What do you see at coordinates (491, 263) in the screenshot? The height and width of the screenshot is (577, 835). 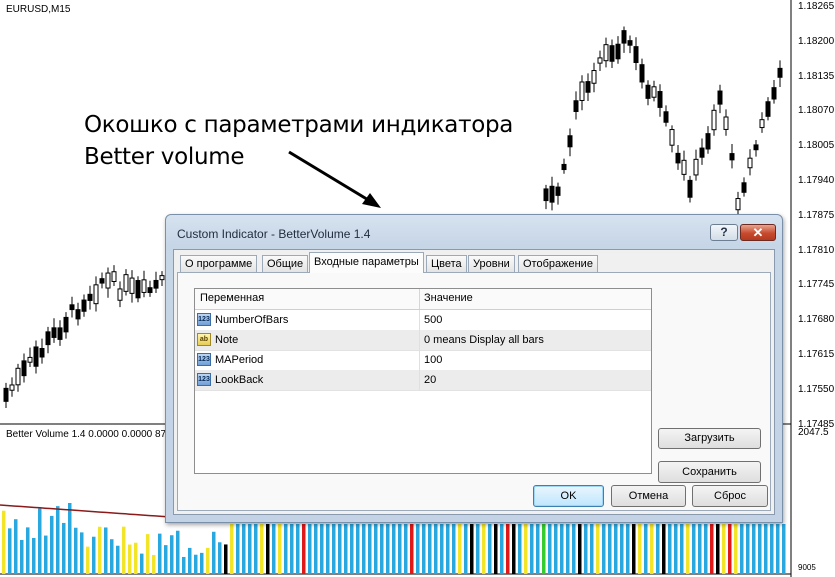 I see `tab-levels: Уровни` at bounding box center [491, 263].